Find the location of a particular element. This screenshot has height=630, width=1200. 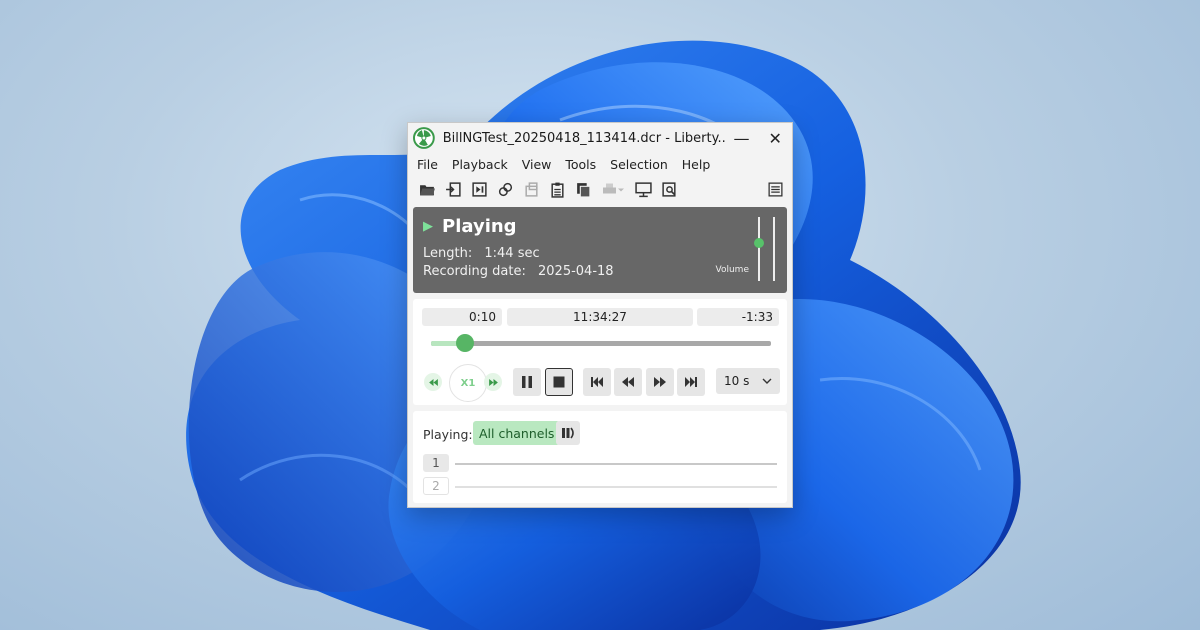

volume-slider-track is located at coordinates (759, 249).